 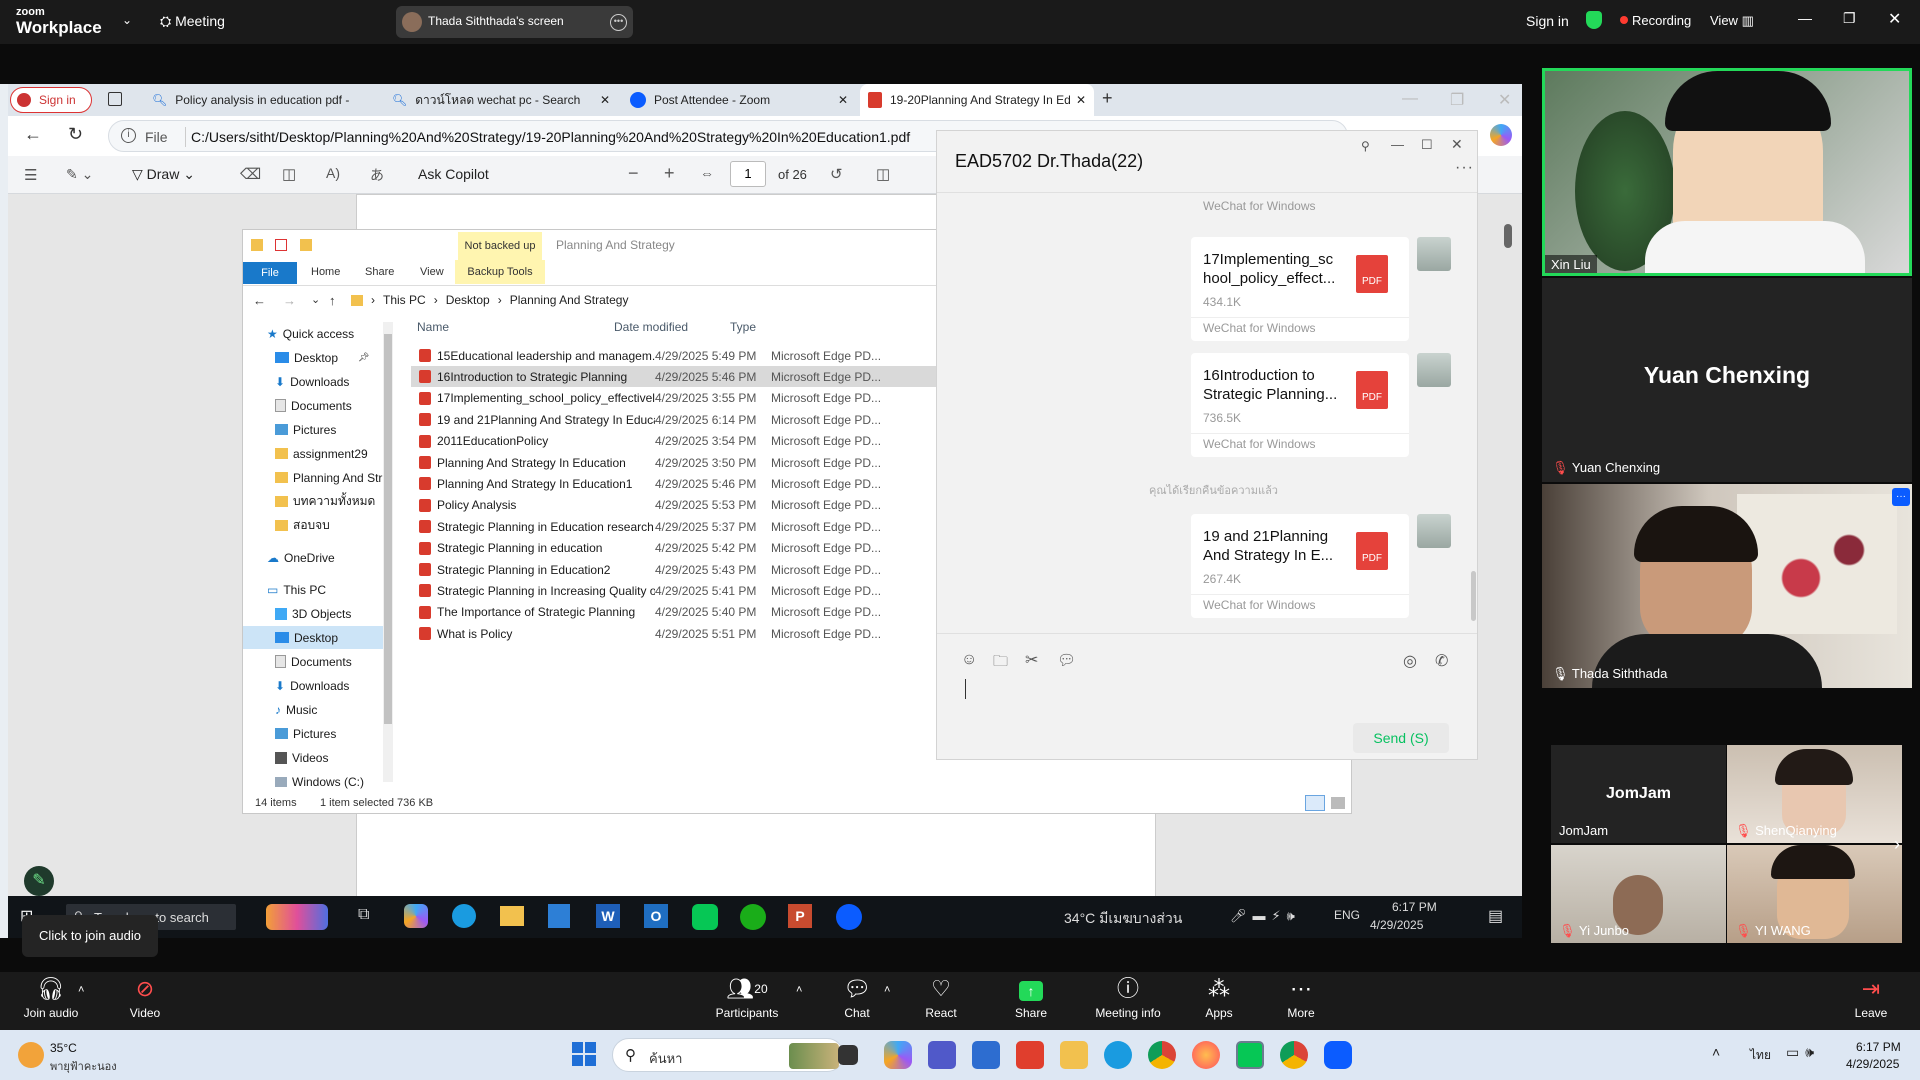 I want to click on pdf-scrollbar-thumb, so click(x=1508, y=236).